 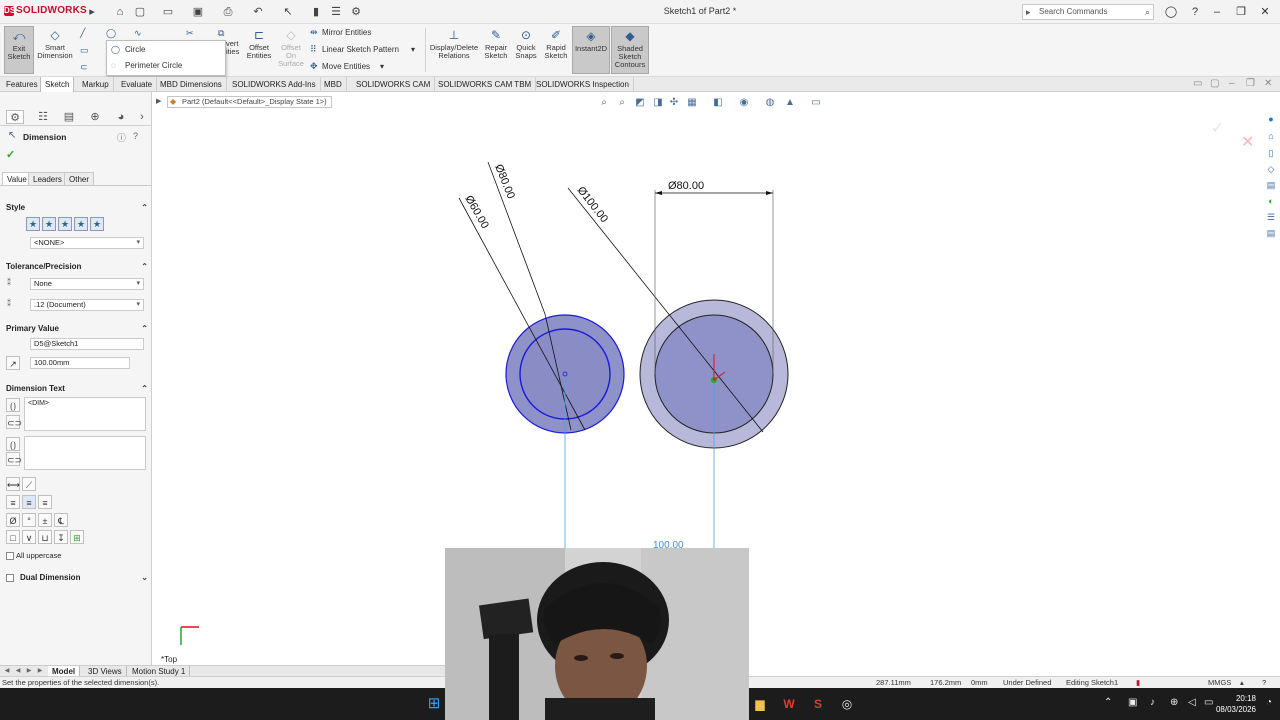 What do you see at coordinates (818, 704) in the screenshot?
I see `solidworks-taskbar-icon: S` at bounding box center [818, 704].